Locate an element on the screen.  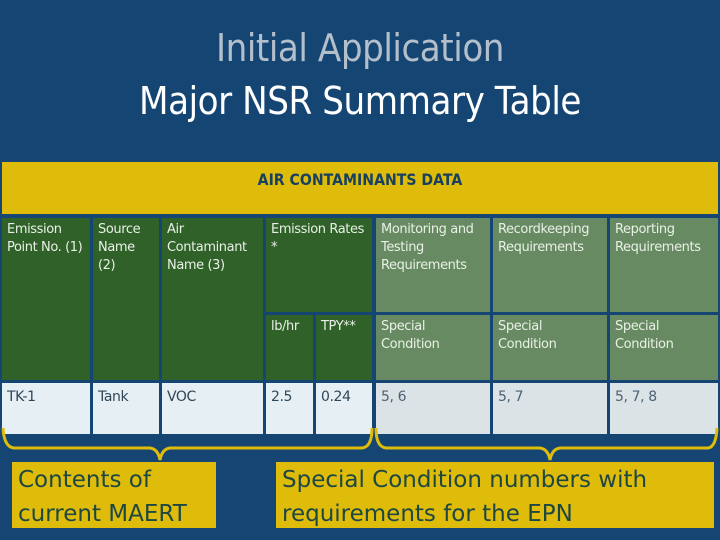
callout-maert: Contents of current MAERT is located at coordinates (114, 495).